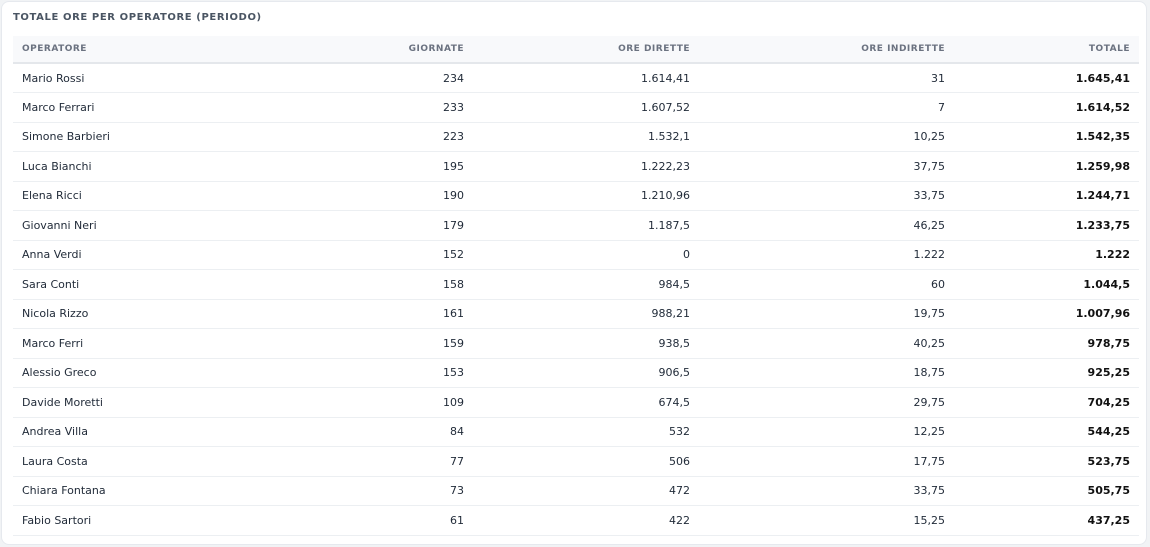 This screenshot has height=547, width=1150. Describe the element at coordinates (55, 432) in the screenshot. I see `operator-name-cell: Andrea Villa` at that location.